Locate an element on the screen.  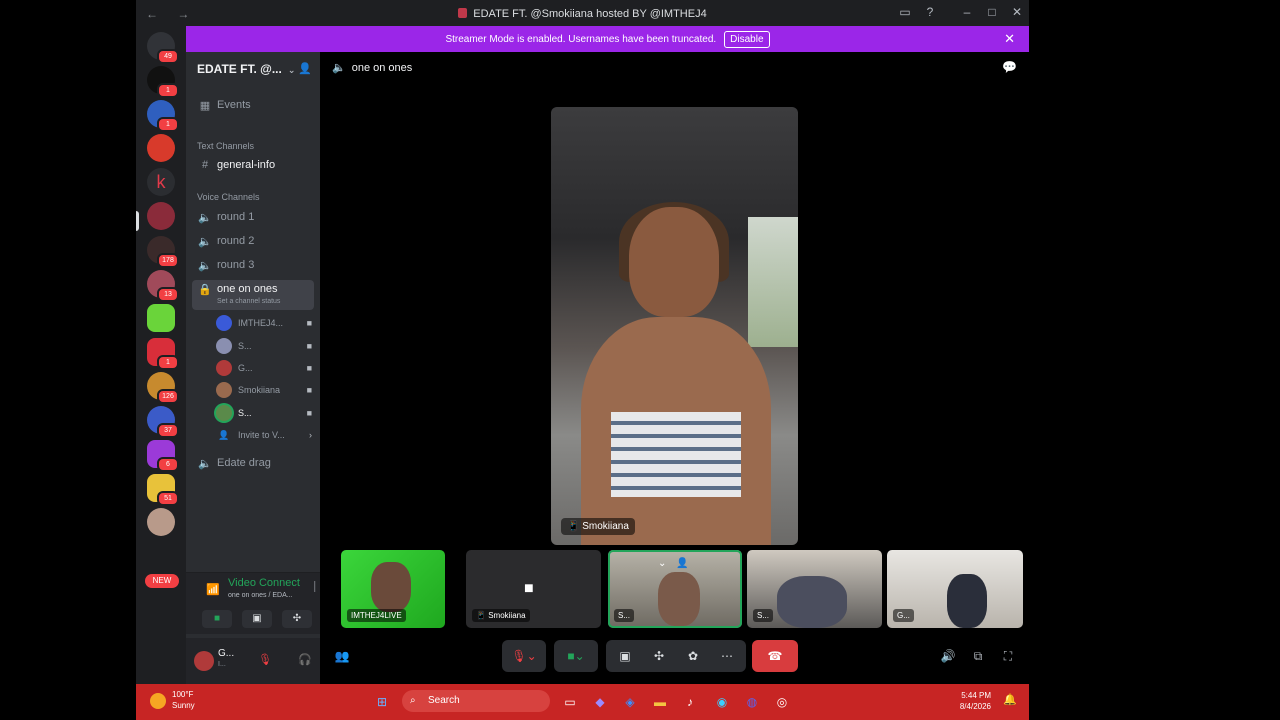
voice-user: G... ■ is located at coordinates (265, 368).